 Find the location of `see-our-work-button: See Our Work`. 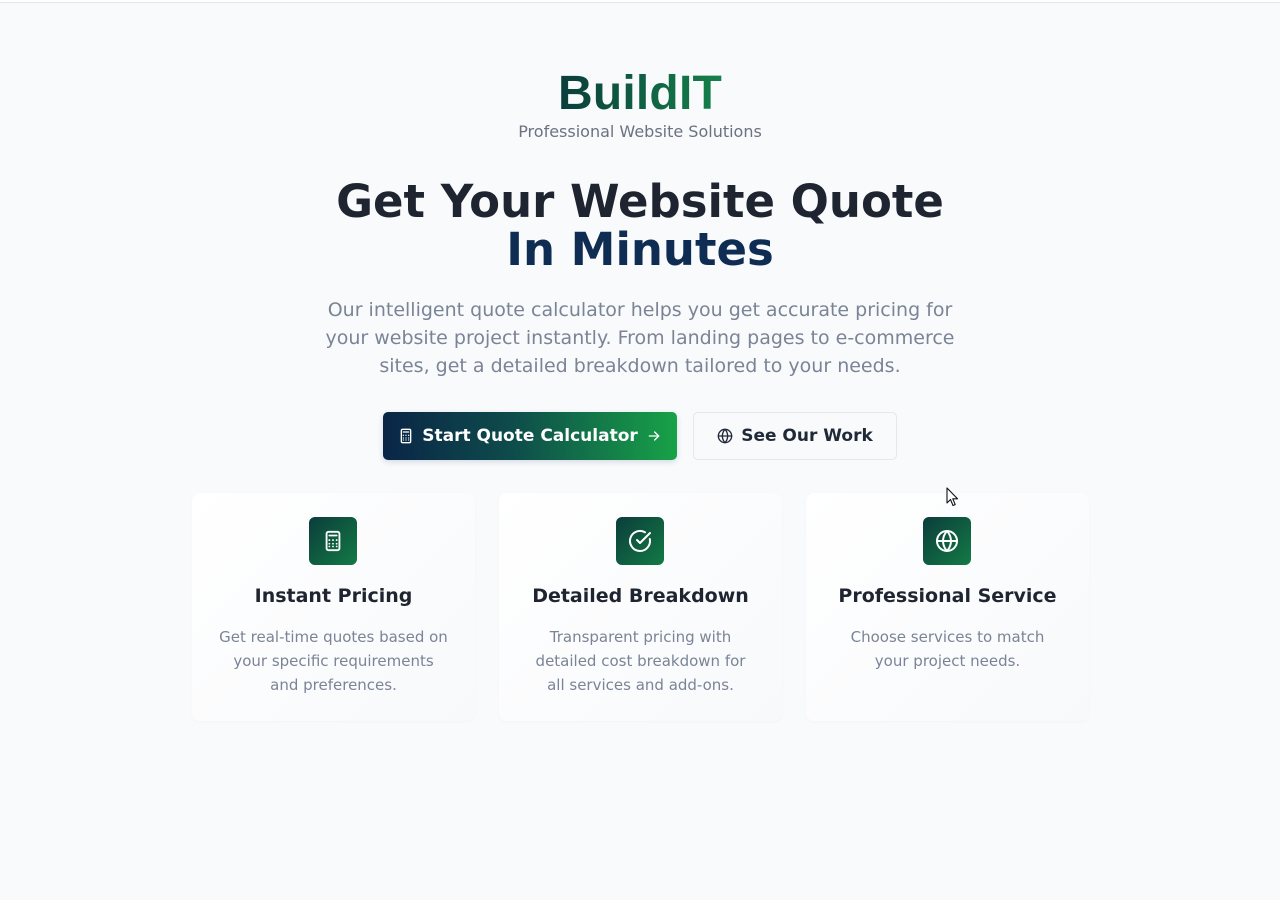

see-our-work-button: See Our Work is located at coordinates (795, 436).